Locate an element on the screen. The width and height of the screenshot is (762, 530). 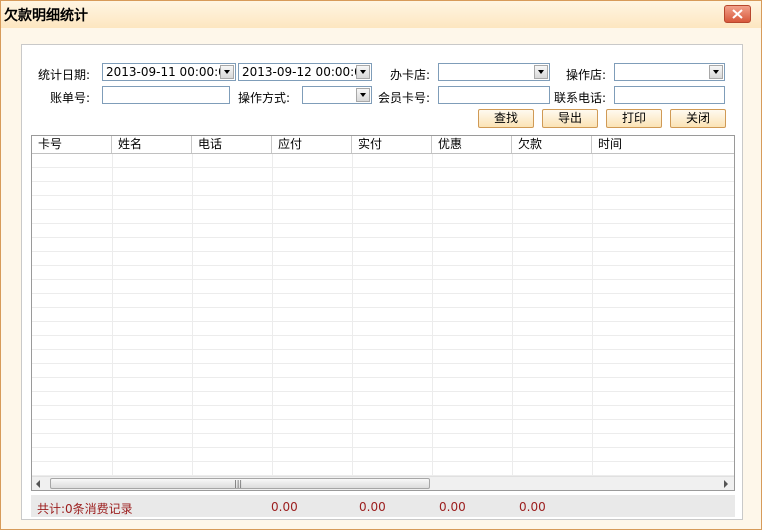
table-header: 卡号 姓名 电话 应付 实付 优惠 欠款 时间 is located at coordinates (383, 145).